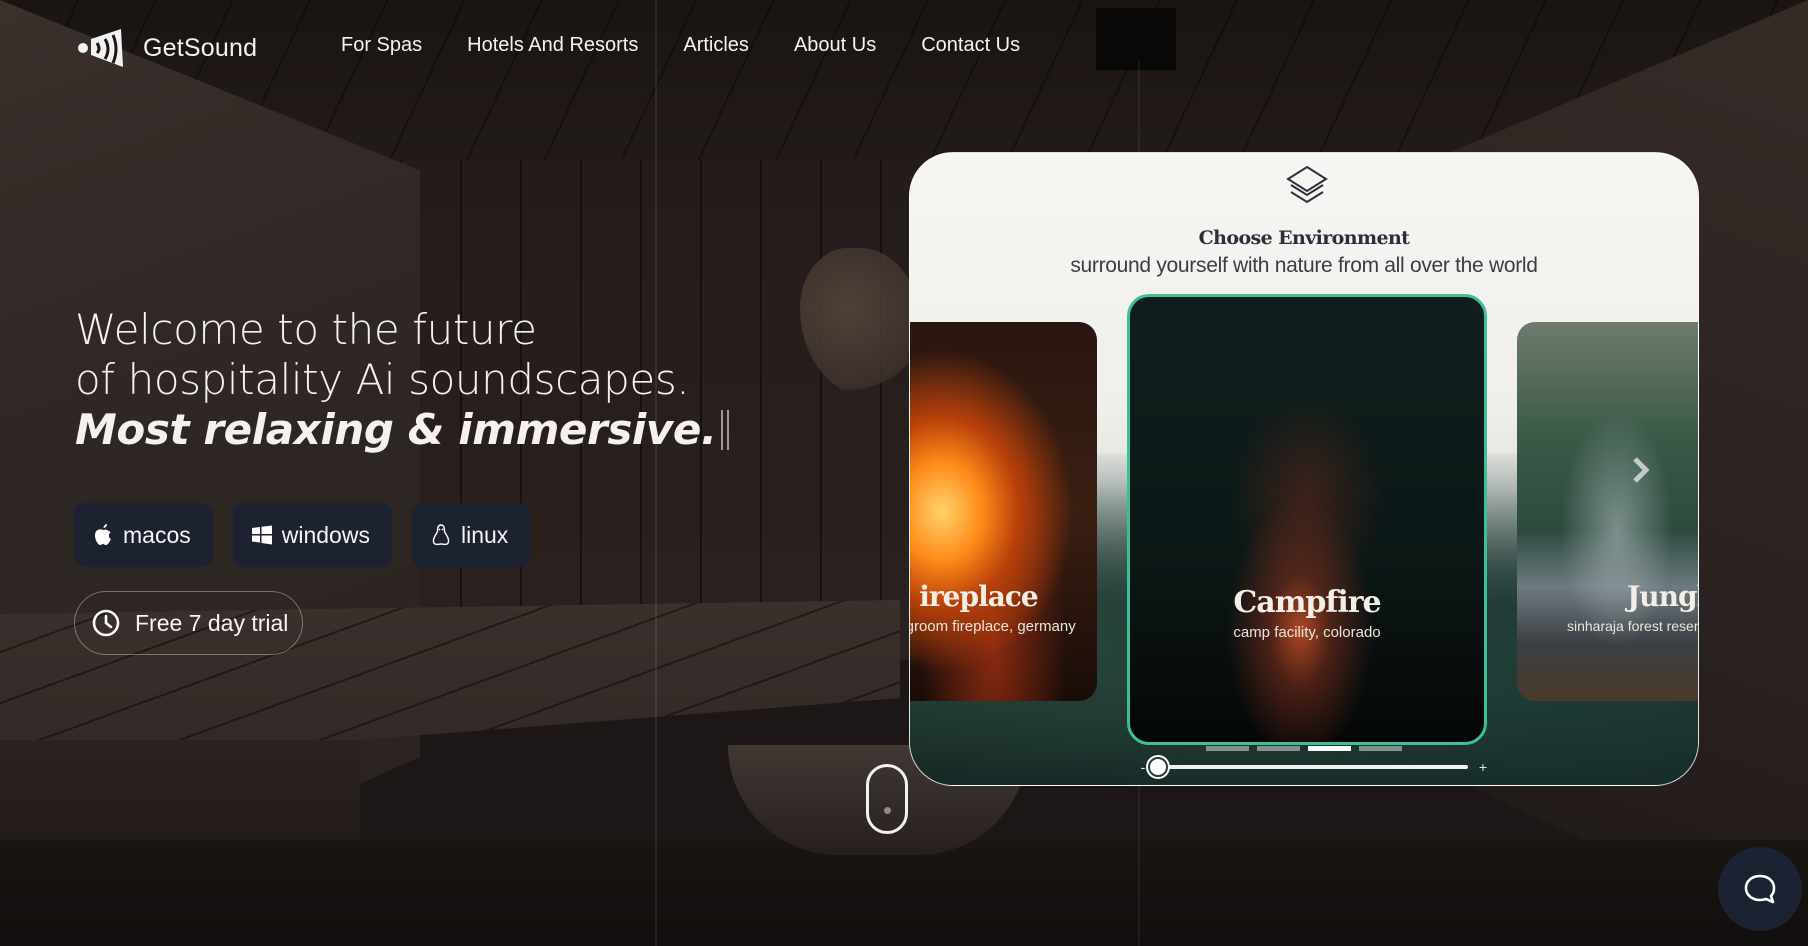 This screenshot has height=946, width=1808. What do you see at coordinates (724, 430) in the screenshot?
I see `typing-cursor` at bounding box center [724, 430].